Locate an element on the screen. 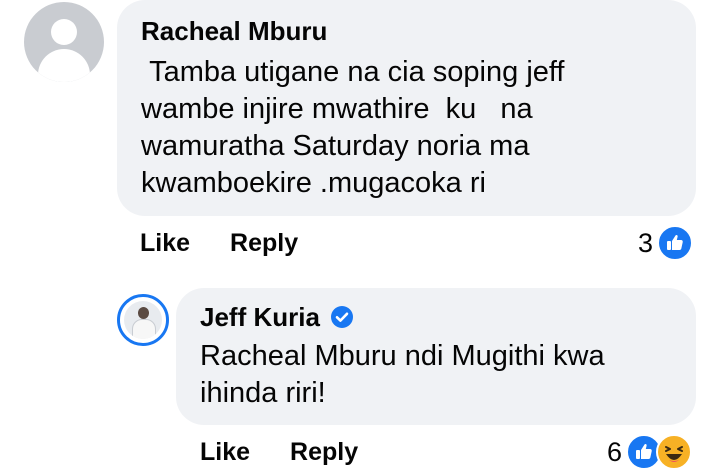 The image size is (712, 476). reaction-summary: 6 is located at coordinates (650, 452).